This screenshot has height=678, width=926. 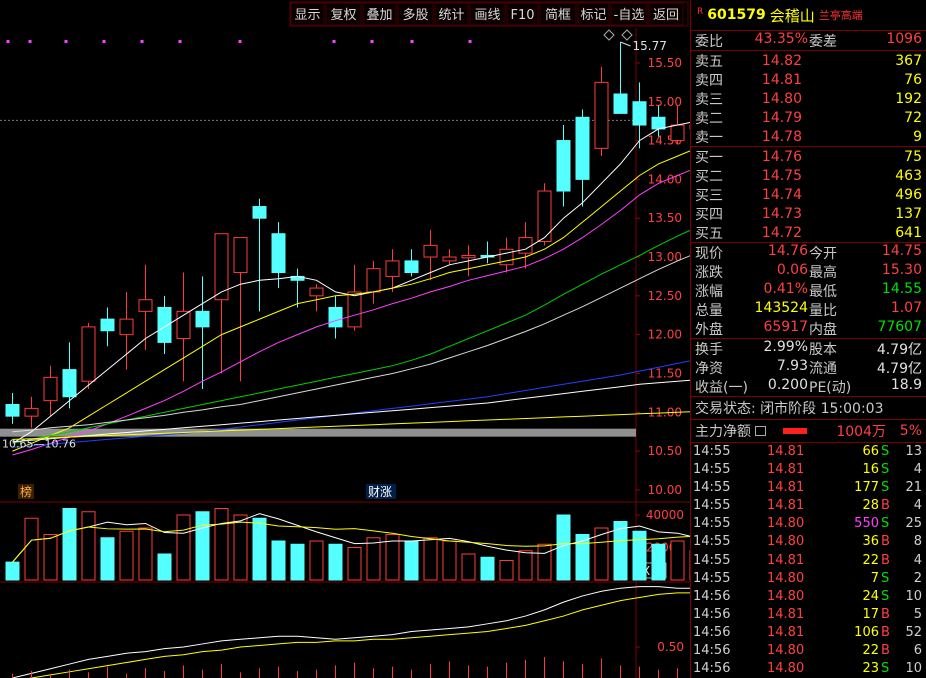 I want to click on bids-level: 买一 14.76 75, so click(x=808, y=156).